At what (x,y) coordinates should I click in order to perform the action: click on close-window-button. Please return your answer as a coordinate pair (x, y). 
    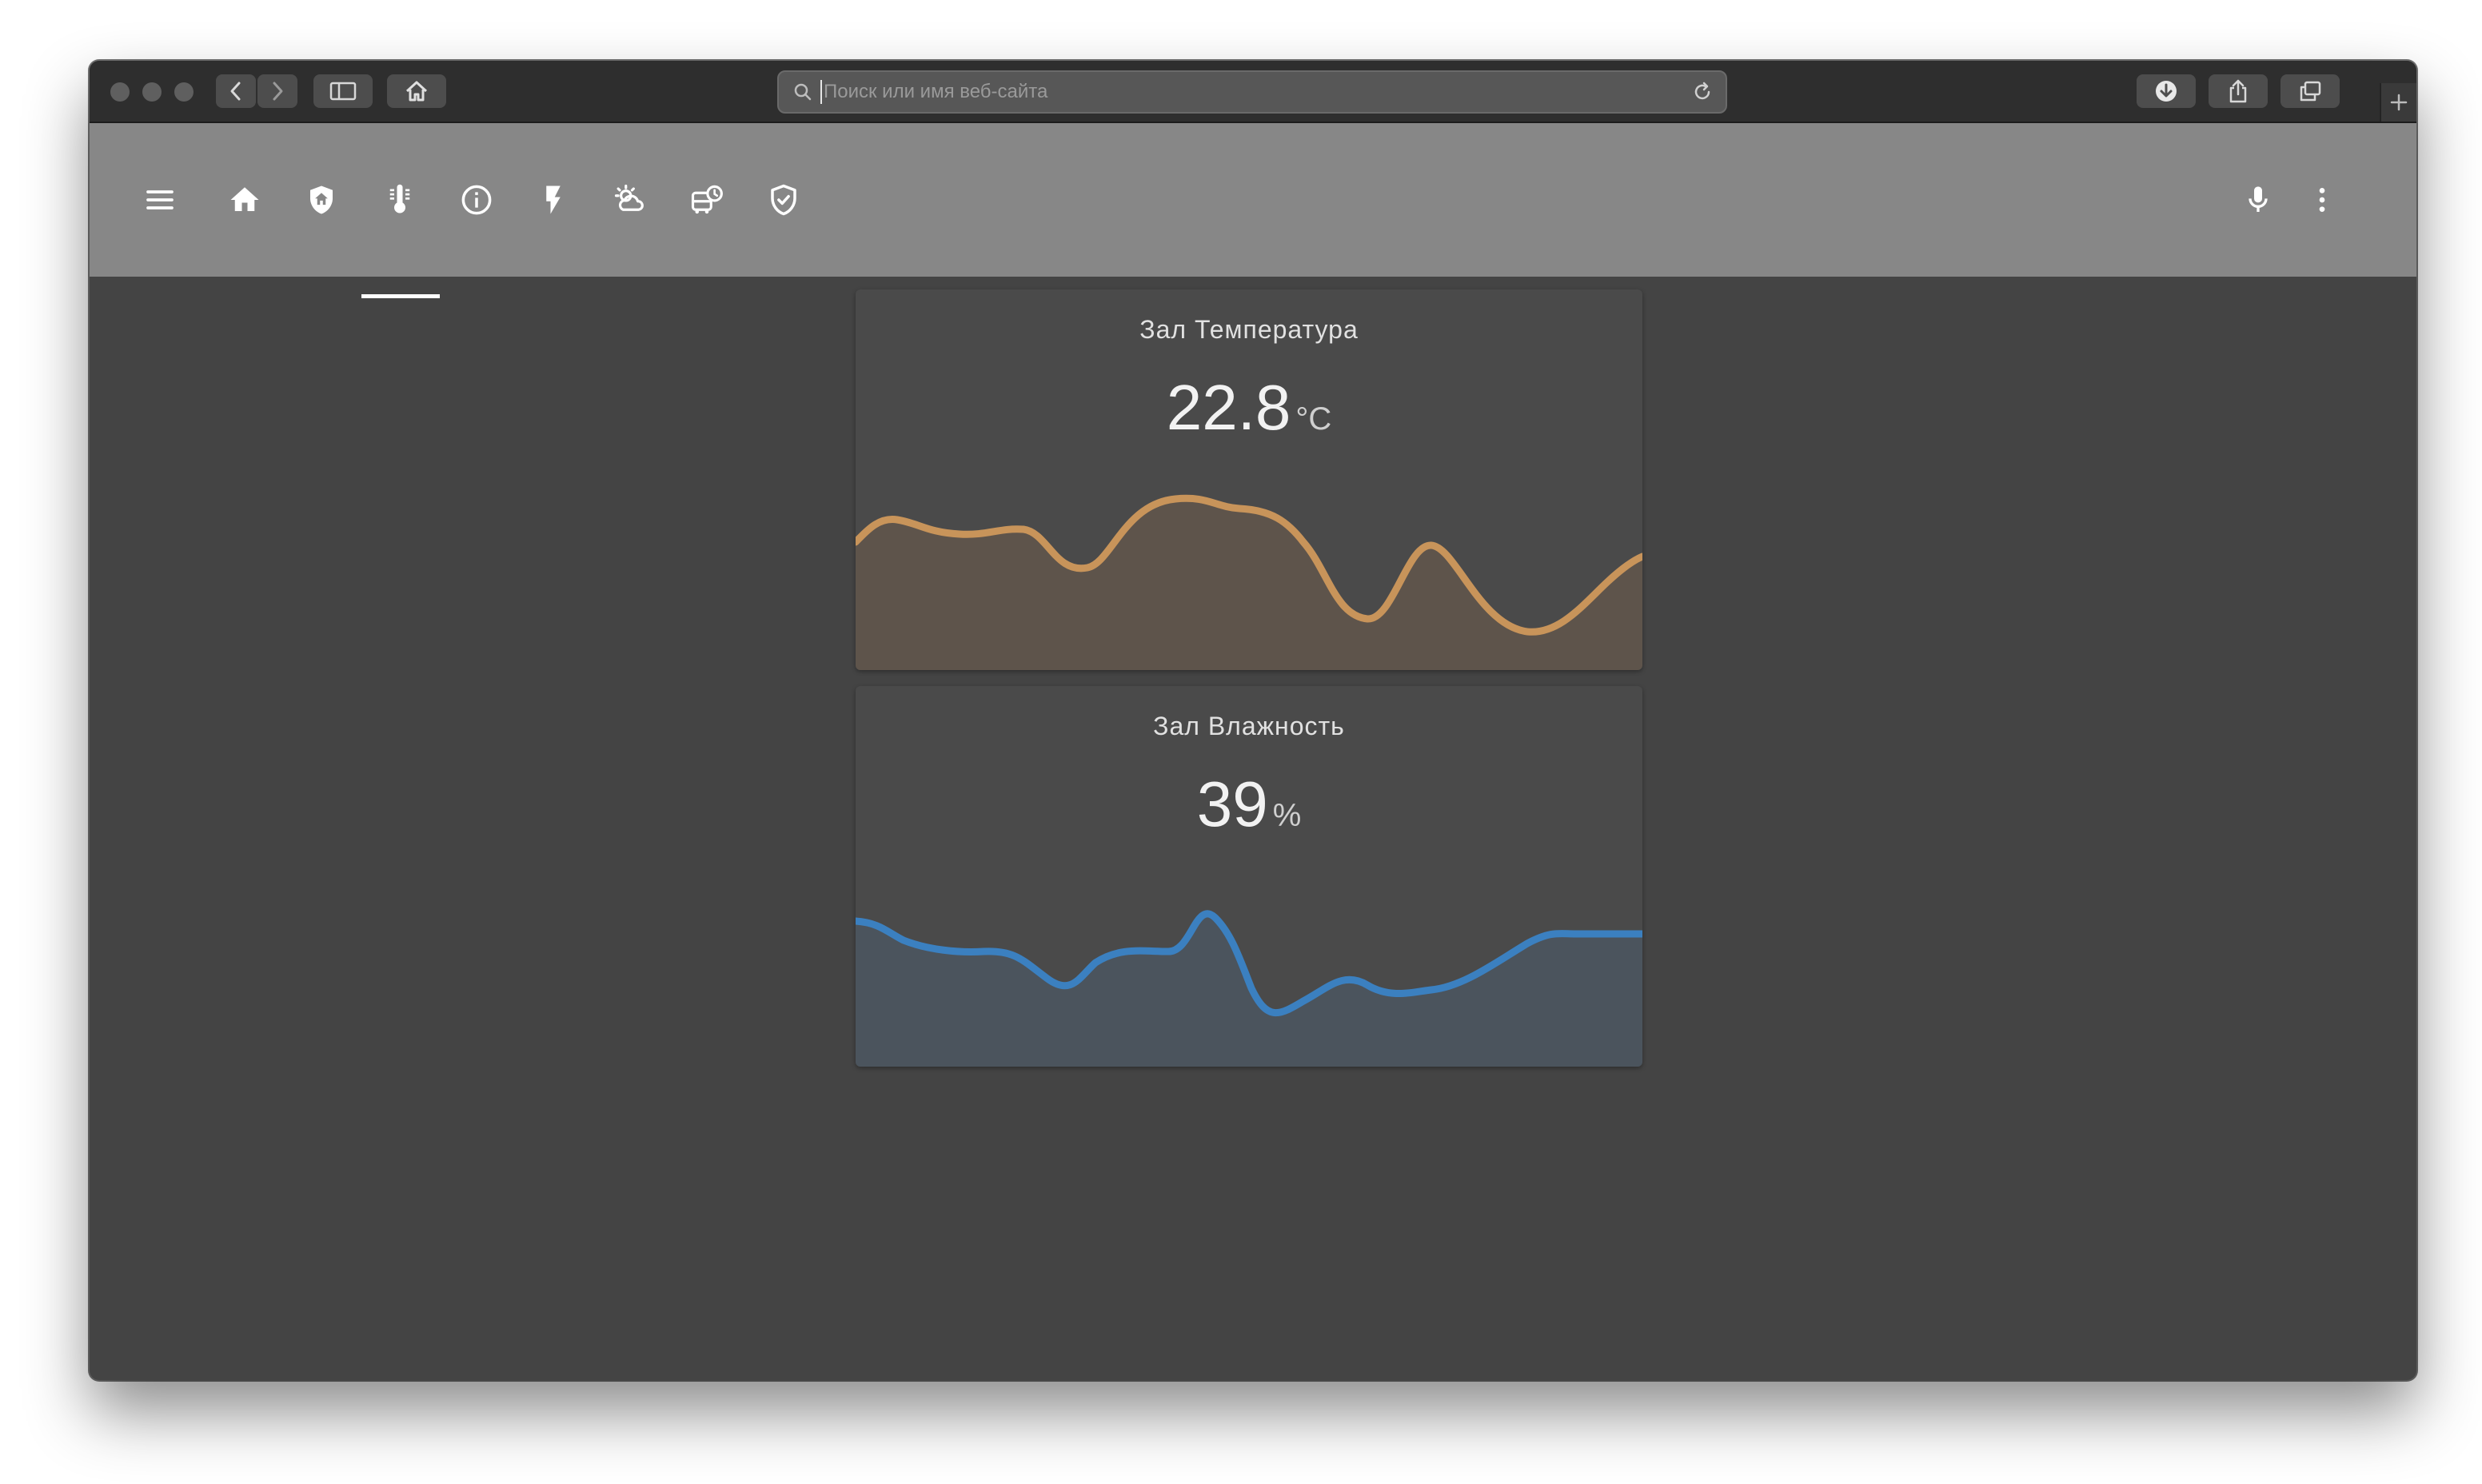
    Looking at the image, I should click on (120, 92).